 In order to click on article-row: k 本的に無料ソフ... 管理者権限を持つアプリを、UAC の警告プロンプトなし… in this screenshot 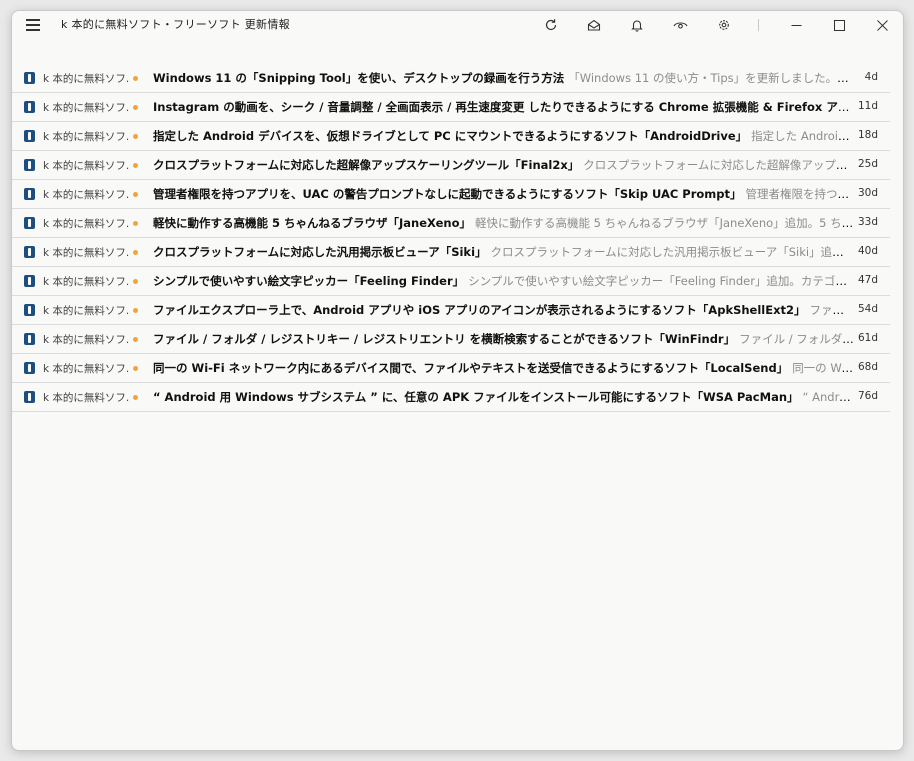, I will do `click(451, 194)`.